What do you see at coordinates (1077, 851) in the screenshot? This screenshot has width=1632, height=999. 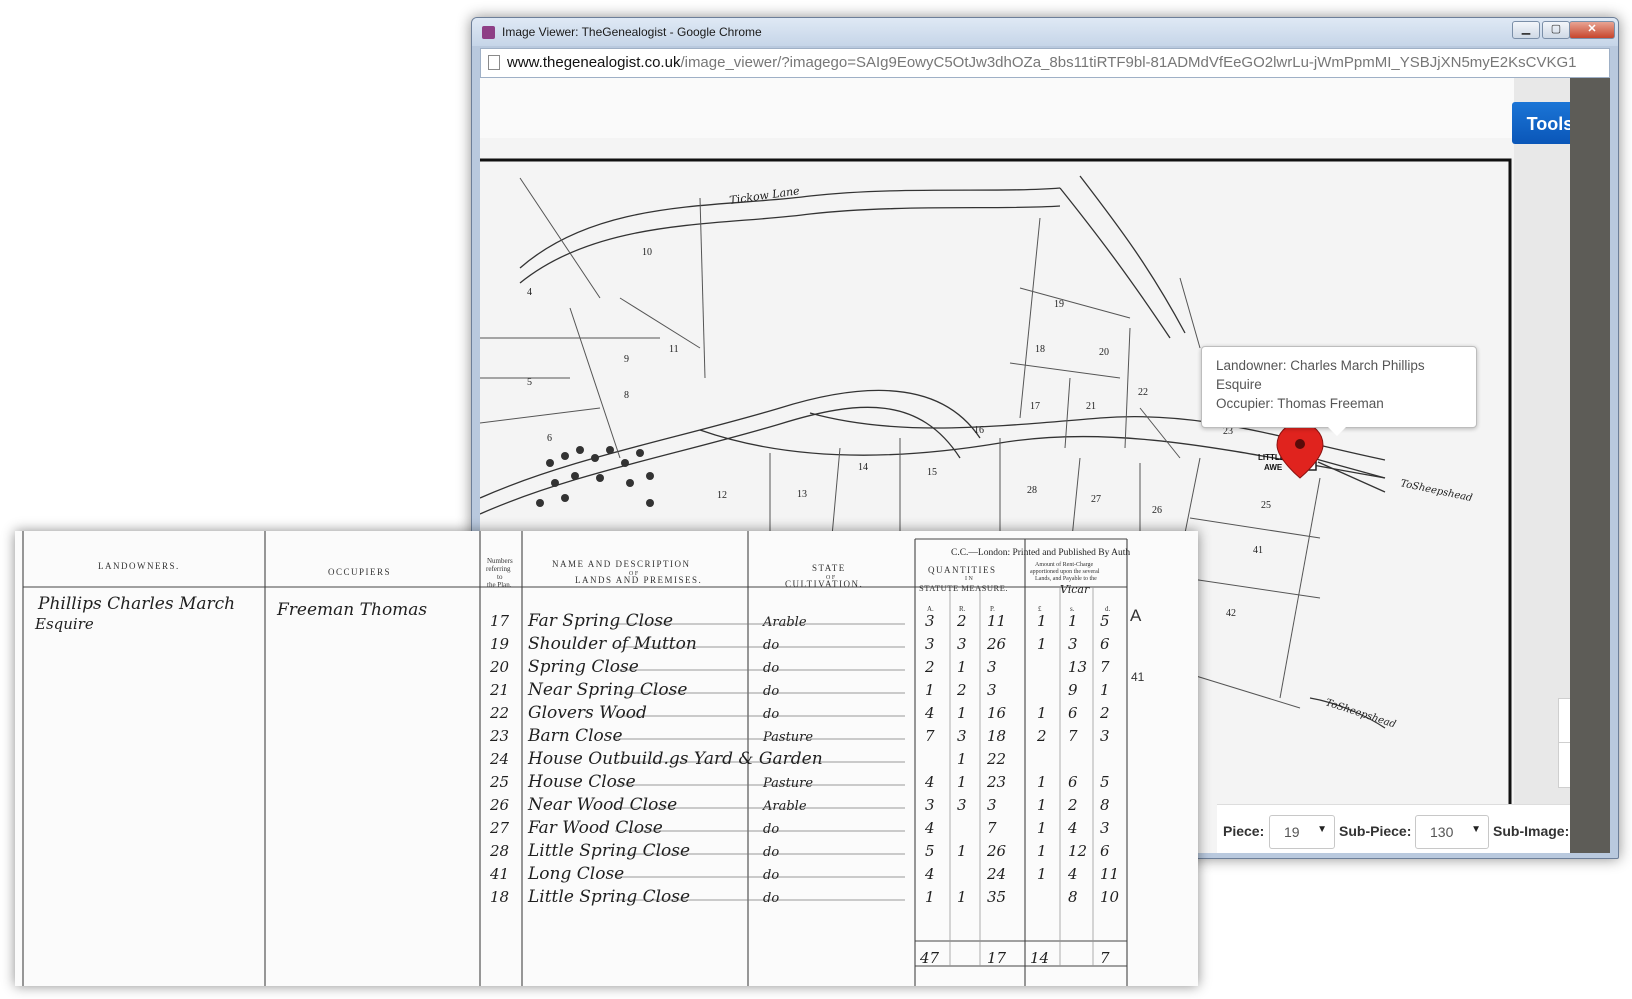 I see `row-shillings: 12` at bounding box center [1077, 851].